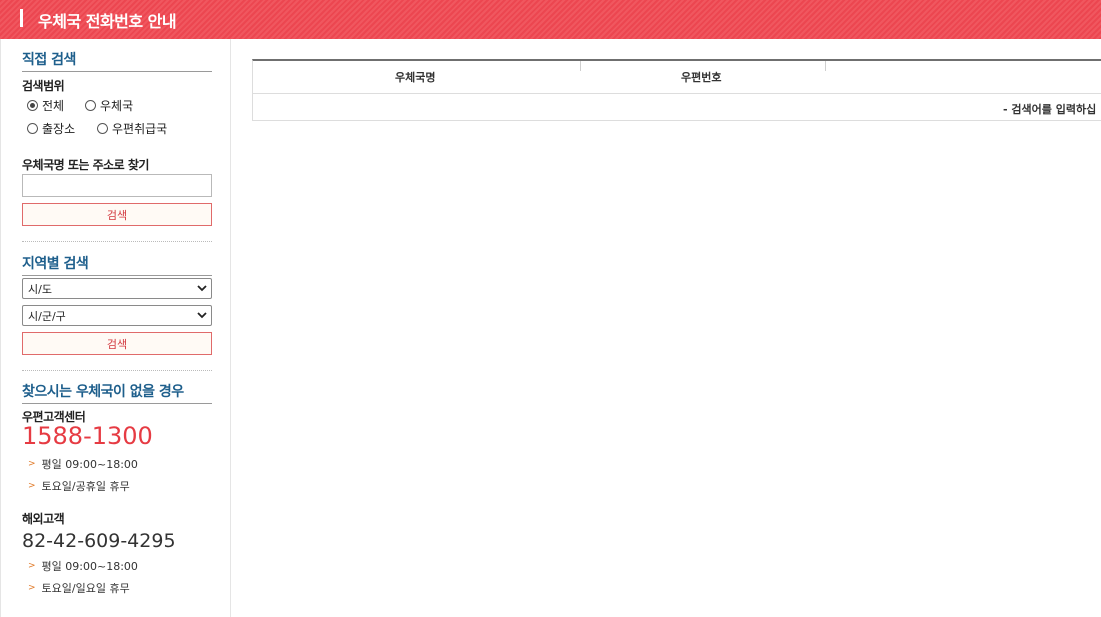 The image size is (1101, 617). Describe the element at coordinates (87, 436) in the screenshot. I see `domestic-phone: 1588-1300` at that location.